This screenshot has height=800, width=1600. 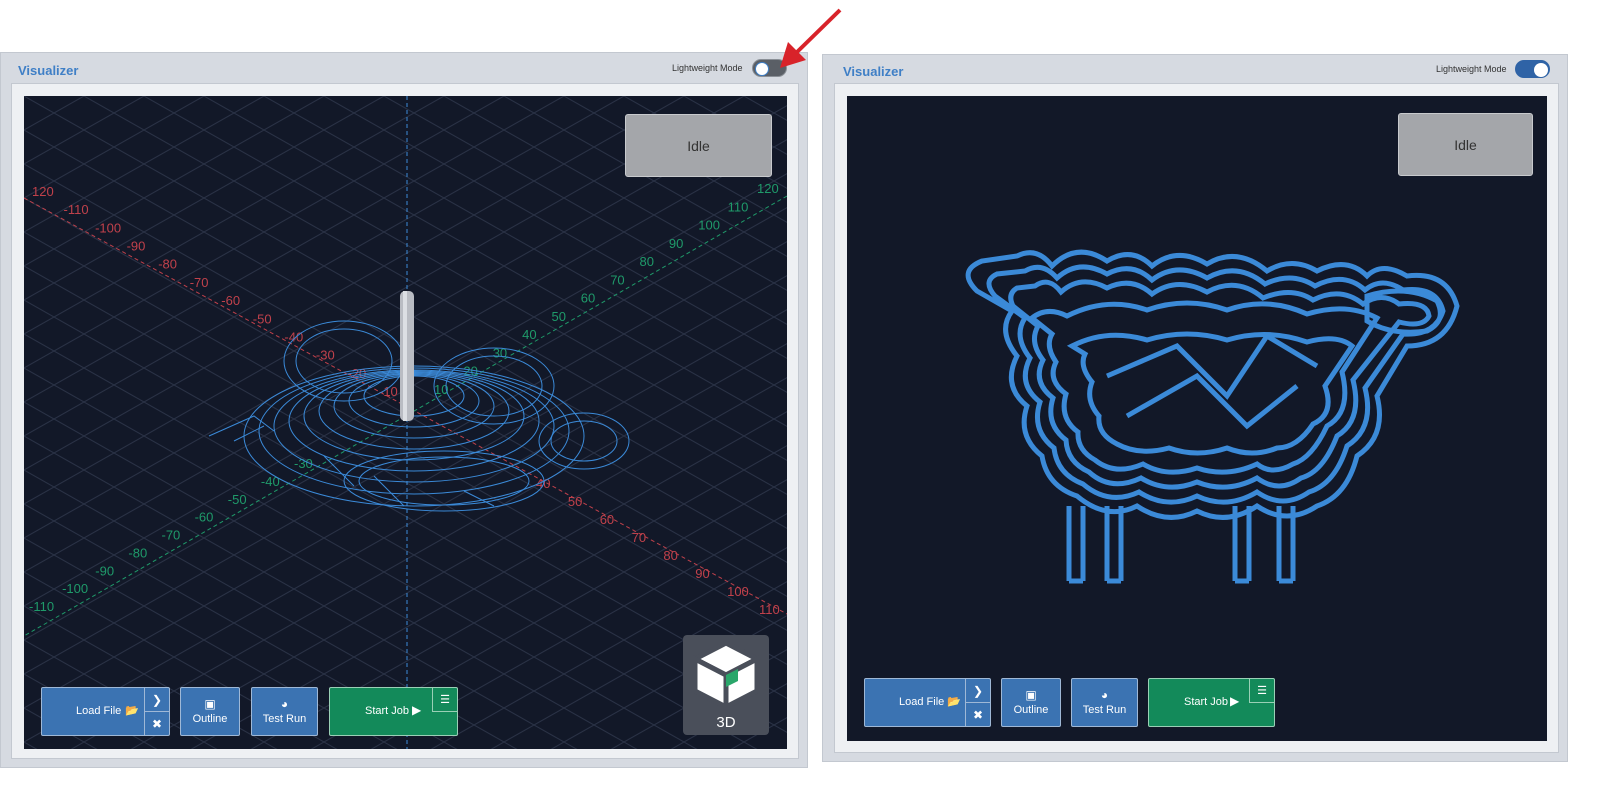 What do you see at coordinates (768, 188) in the screenshot?
I see `y-axis-tick-label: 120` at bounding box center [768, 188].